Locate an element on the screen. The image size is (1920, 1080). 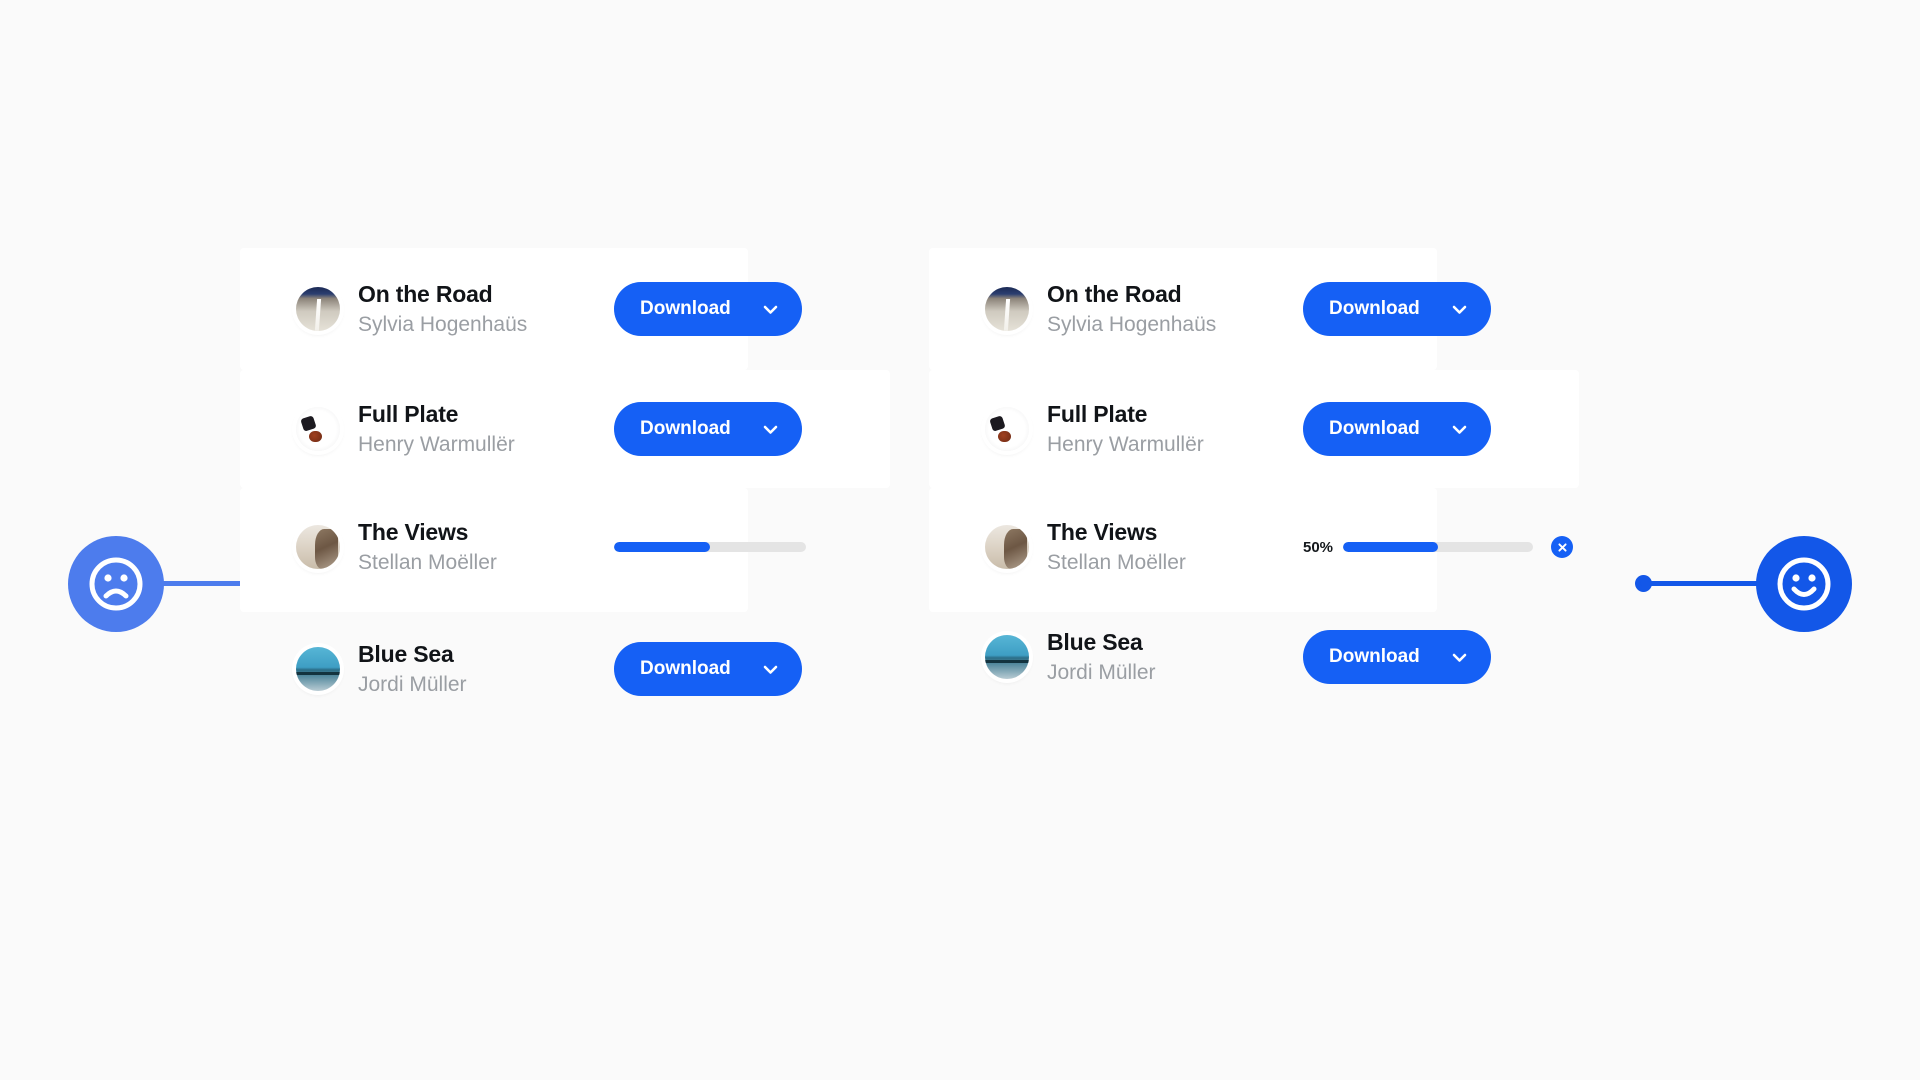
cancel-download-button is located at coordinates (1562, 547).